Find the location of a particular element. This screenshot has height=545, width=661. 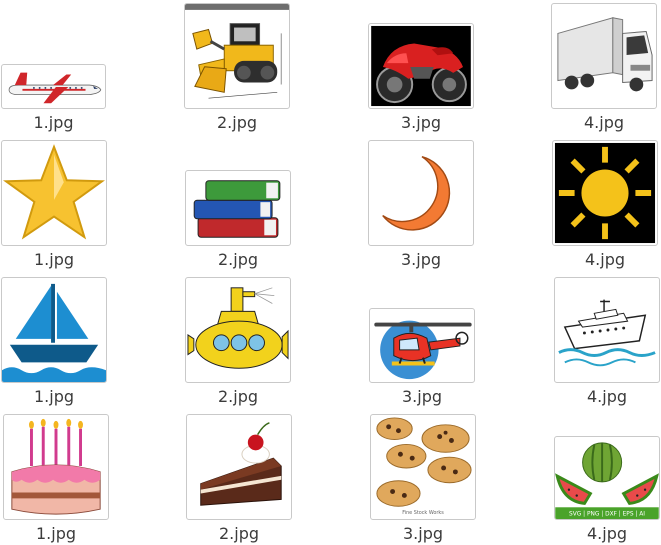

birthday-cake-icon is located at coordinates (56, 466).